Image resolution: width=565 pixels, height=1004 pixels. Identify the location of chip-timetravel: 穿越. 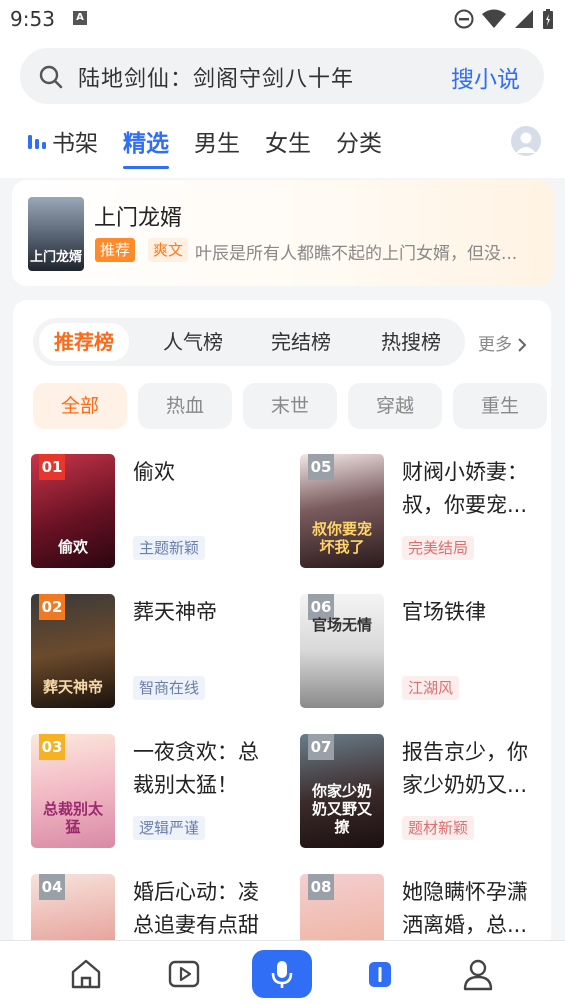
(395, 406).